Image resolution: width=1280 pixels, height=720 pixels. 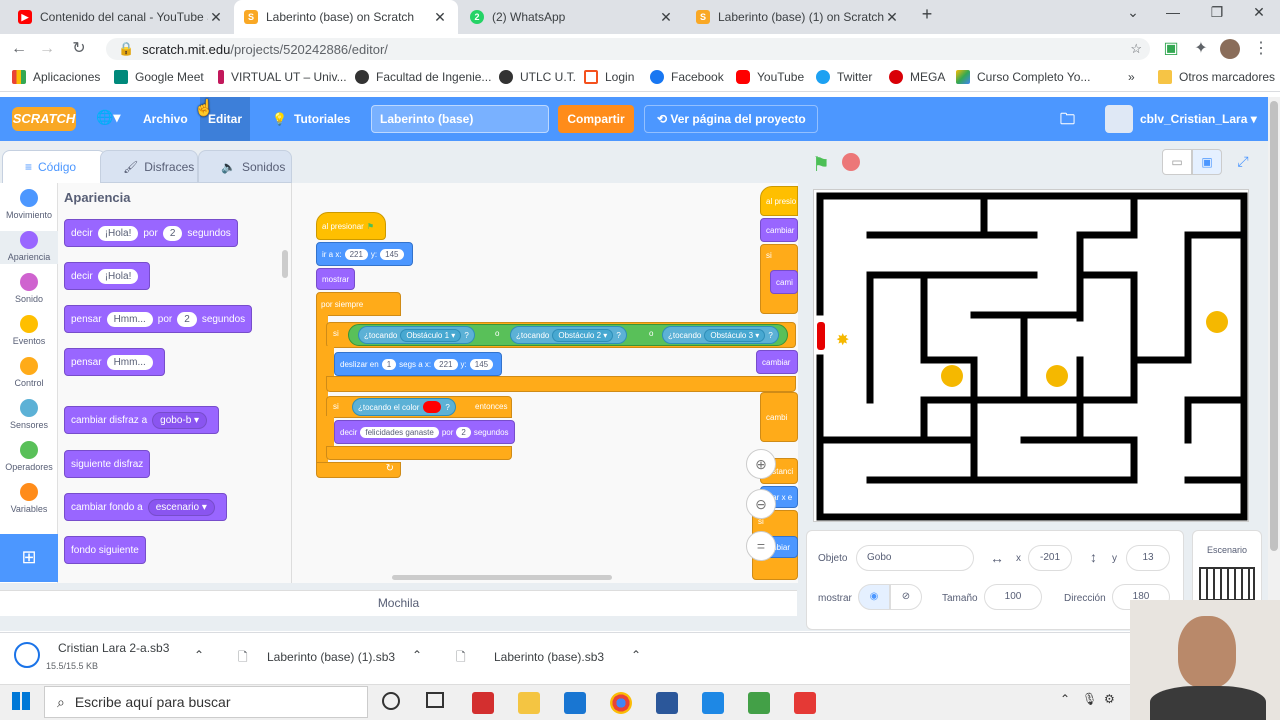 What do you see at coordinates (391, 701) in the screenshot?
I see `cortana-icon` at bounding box center [391, 701].